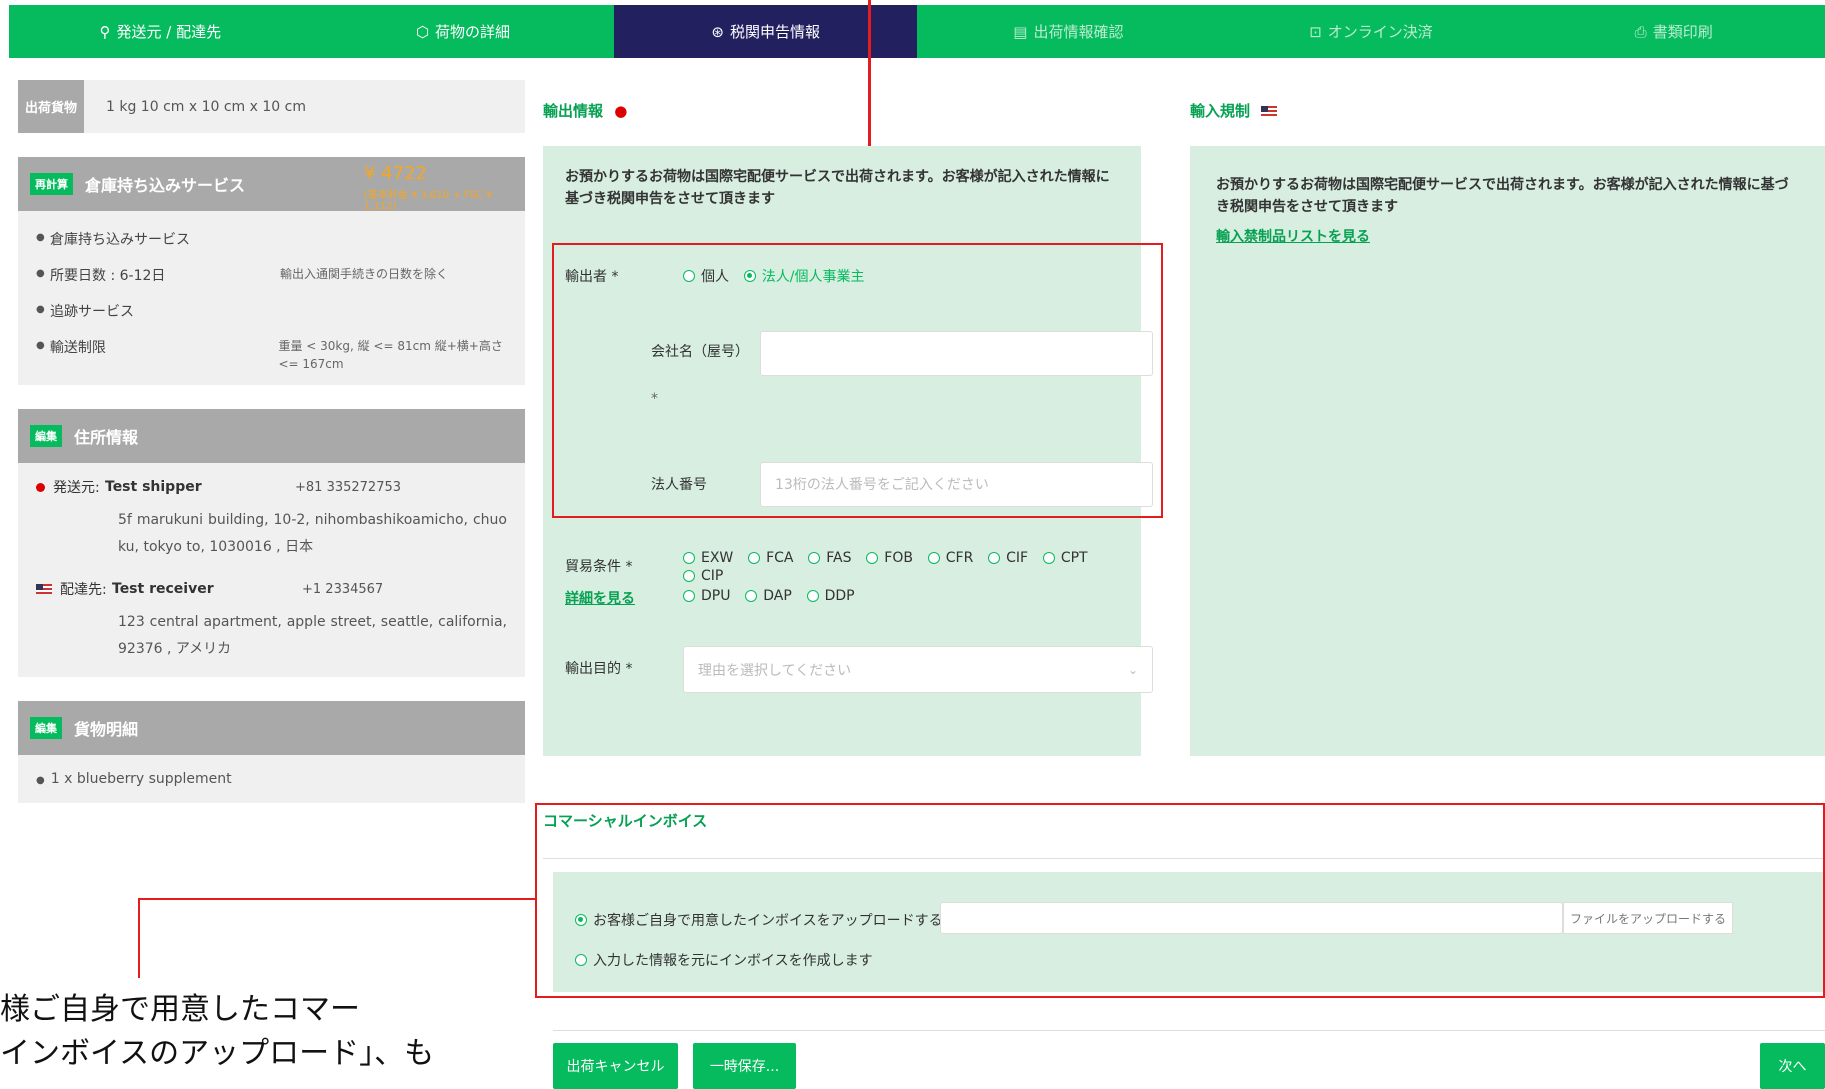 This screenshot has height=1089, width=1825. Describe the element at coordinates (615, 1066) in the screenshot. I see `cancel-shipment-button: 出荷キャンセル` at that location.